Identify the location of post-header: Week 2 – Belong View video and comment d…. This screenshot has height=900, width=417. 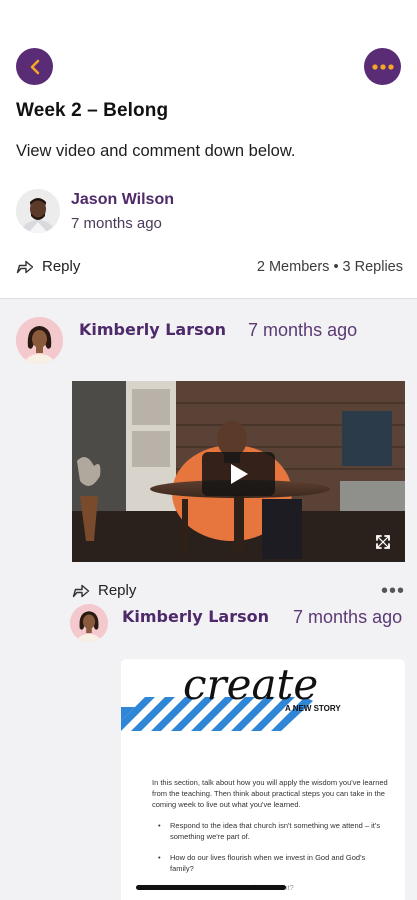
(209, 130).